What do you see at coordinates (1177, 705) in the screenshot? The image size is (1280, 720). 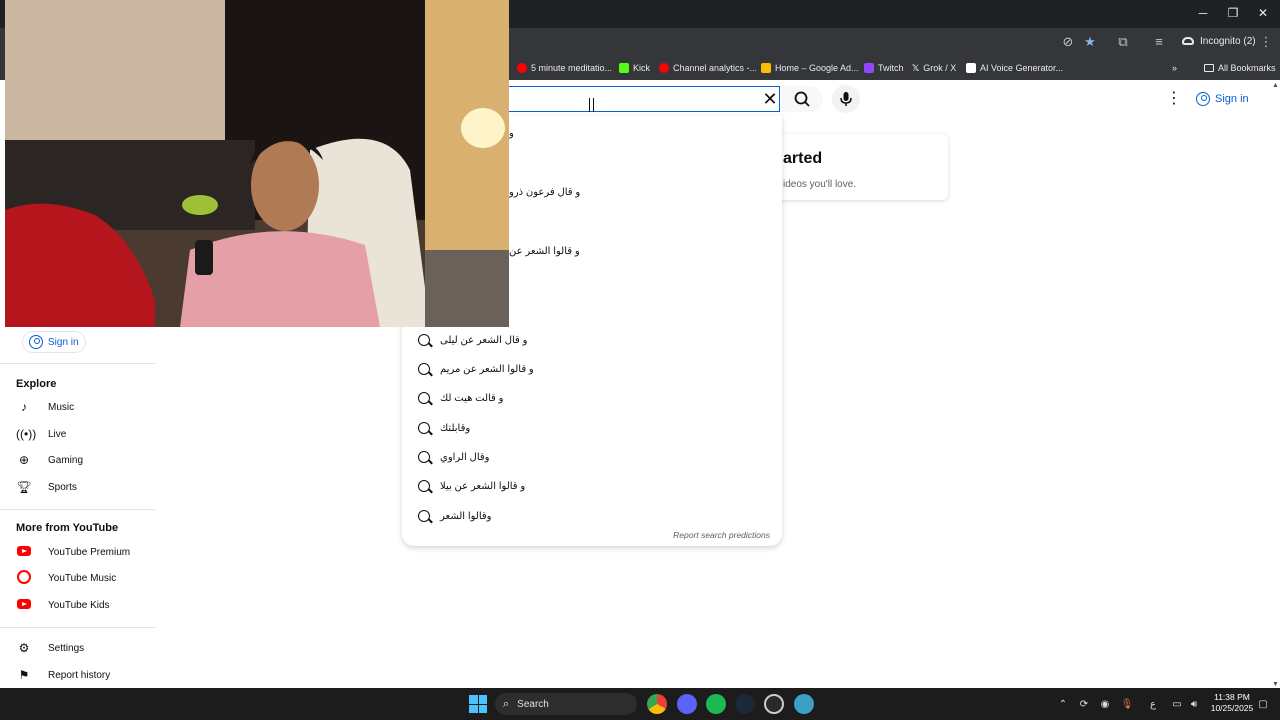 I see `network-icon: ▭` at bounding box center [1177, 705].